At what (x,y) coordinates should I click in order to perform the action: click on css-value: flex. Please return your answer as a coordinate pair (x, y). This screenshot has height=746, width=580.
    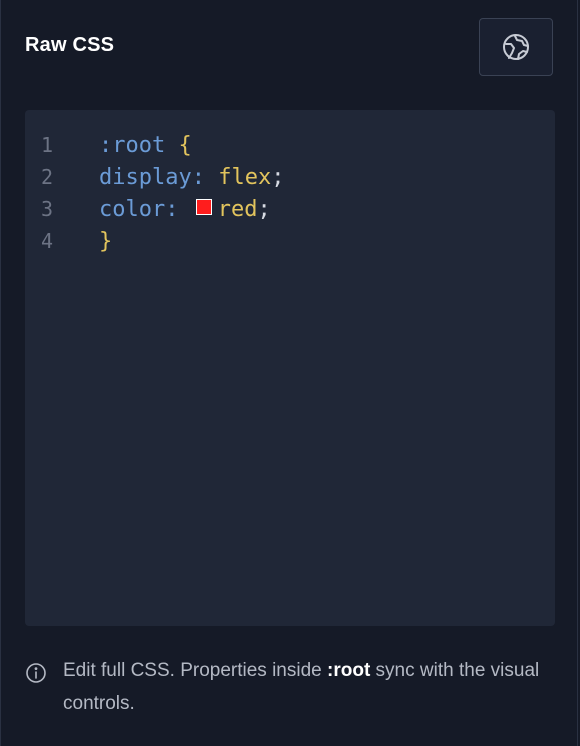
    Looking at the image, I should click on (245, 177).